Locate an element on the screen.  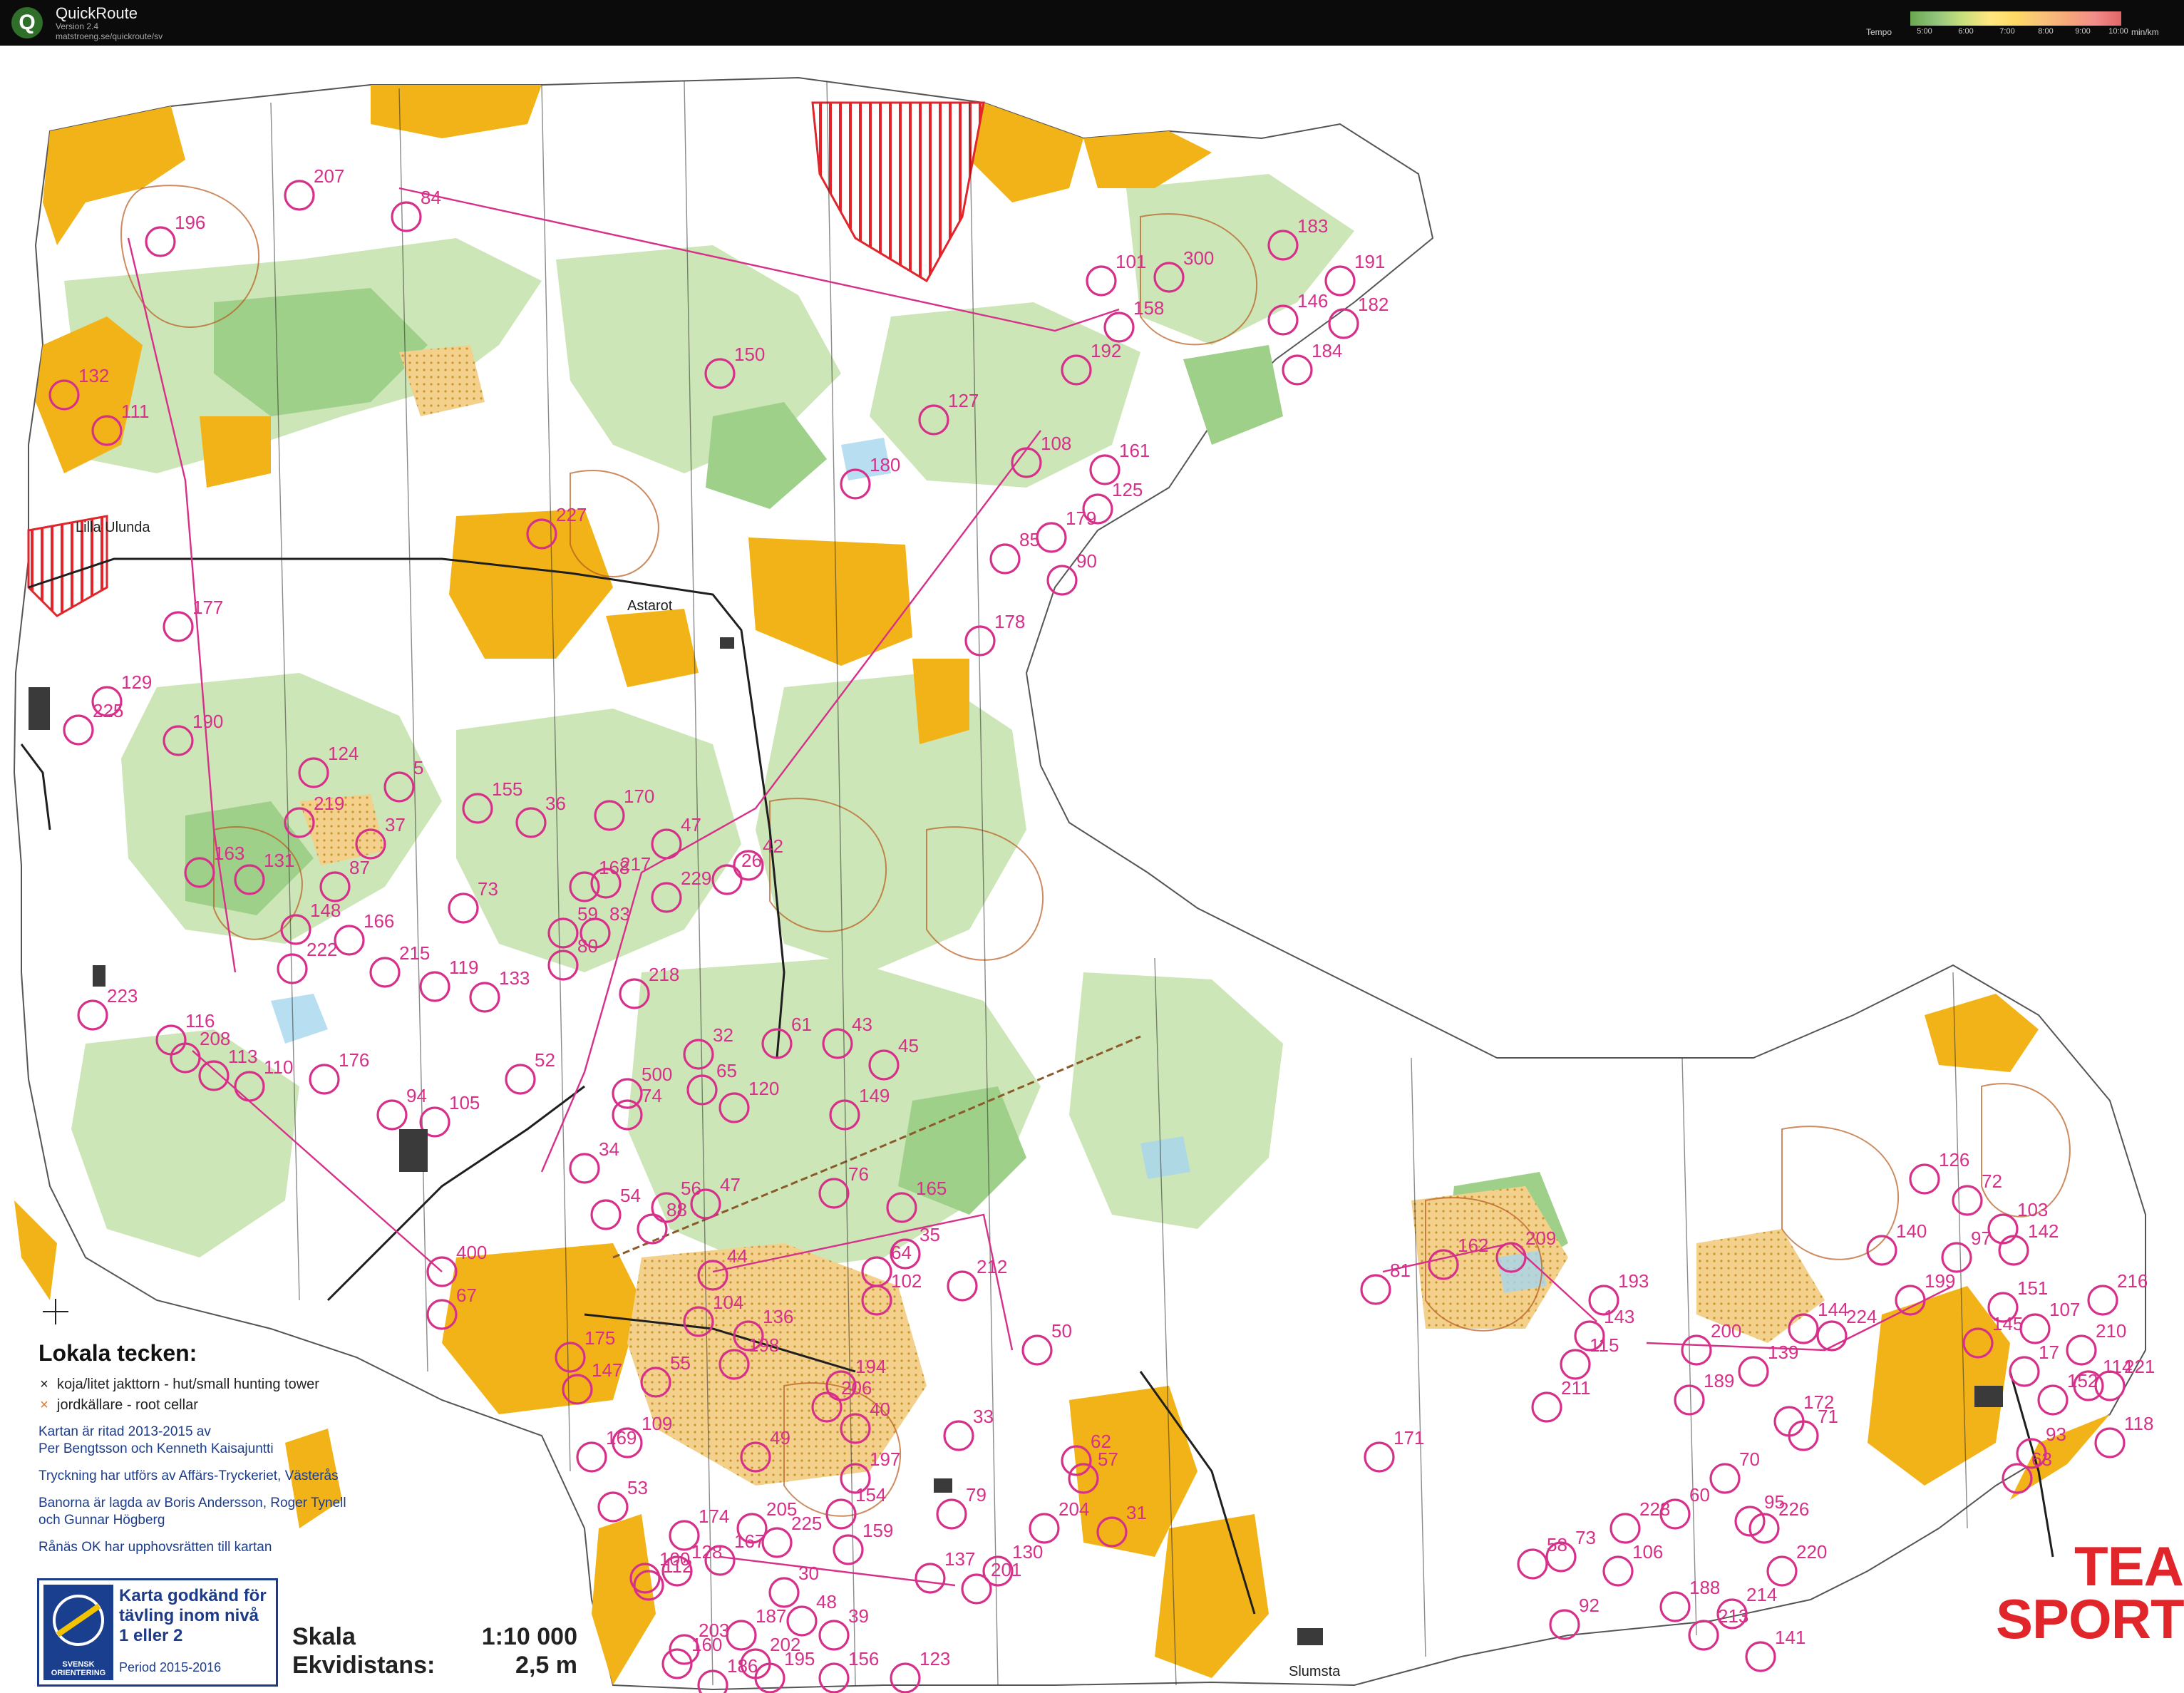
control-number: 97 is located at coordinates (1981, 1238).